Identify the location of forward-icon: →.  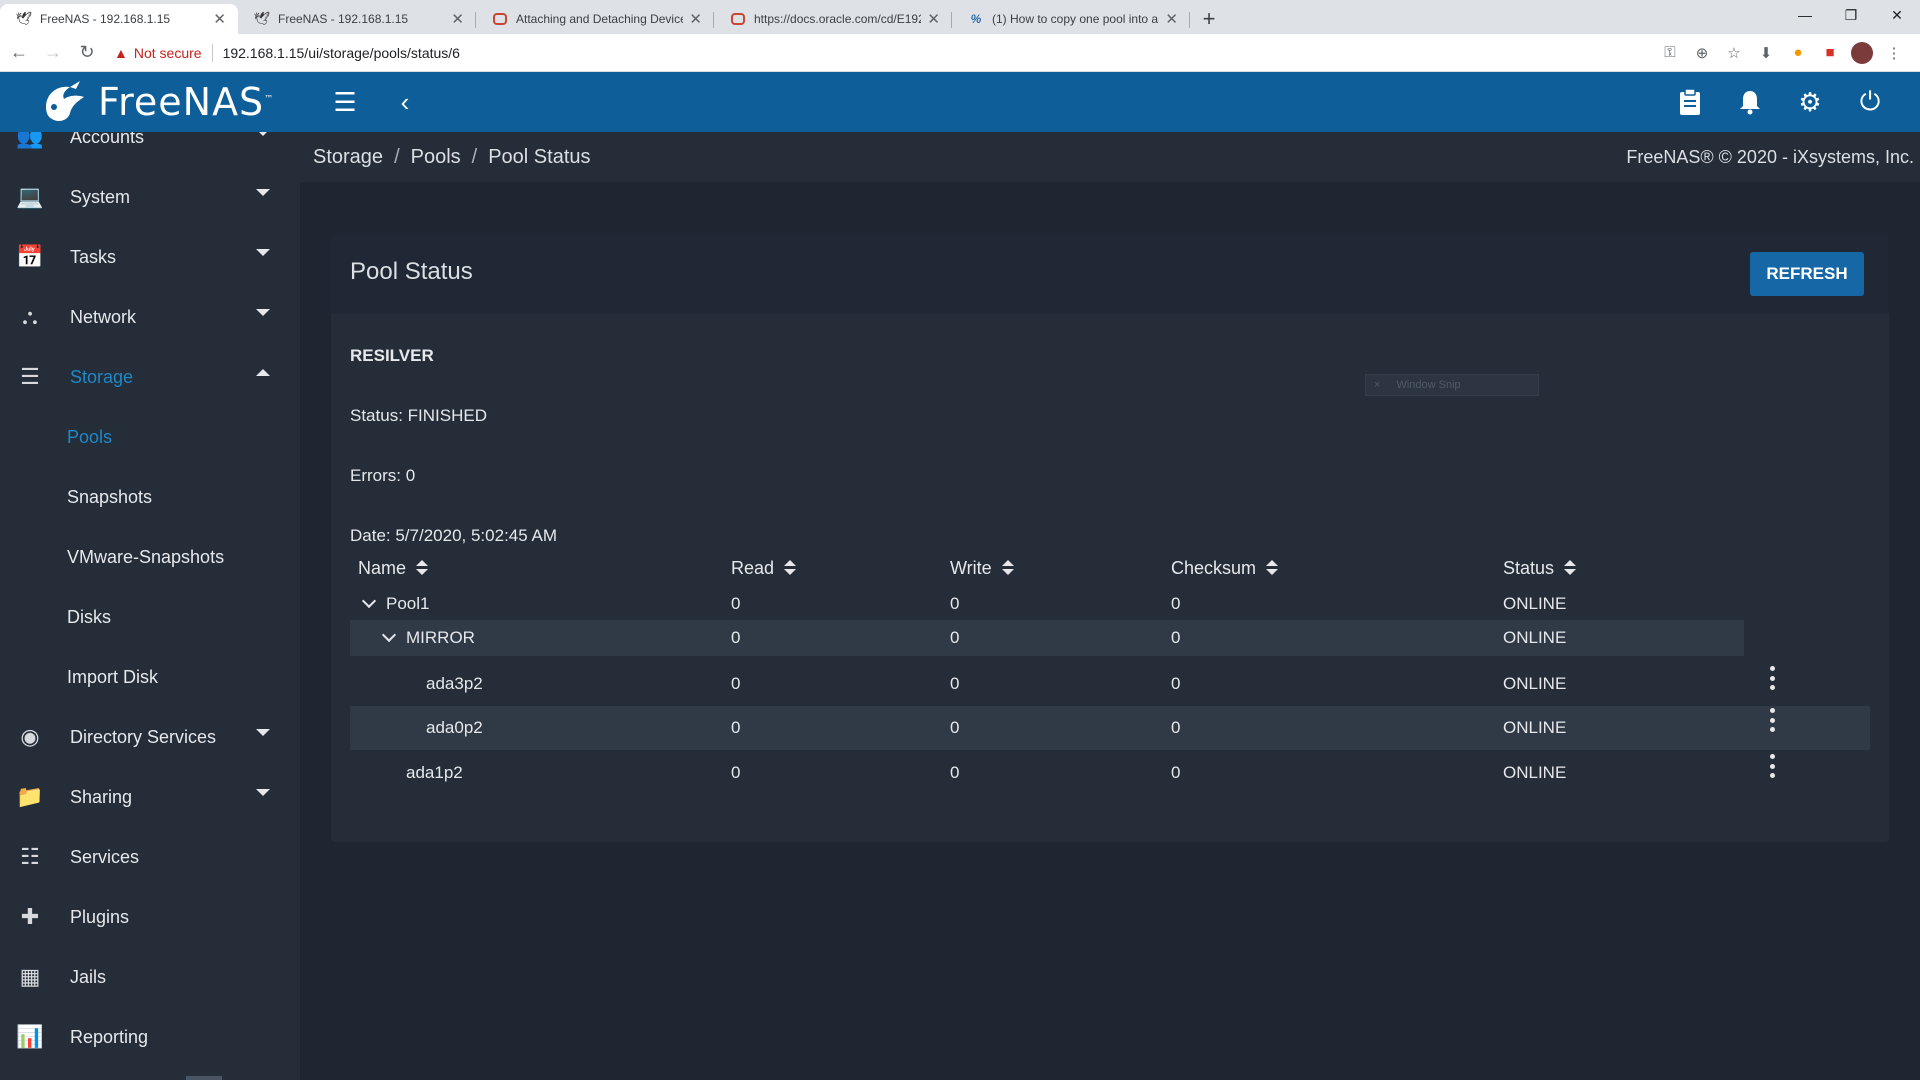
(53, 53).